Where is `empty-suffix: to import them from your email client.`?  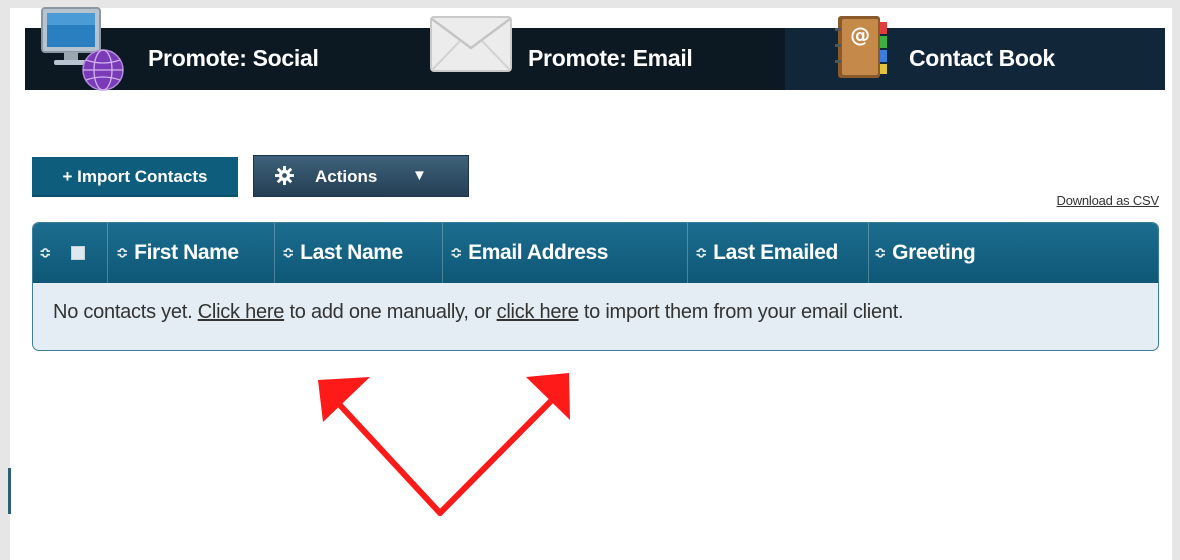
empty-suffix: to import them from your email client. is located at coordinates (743, 312).